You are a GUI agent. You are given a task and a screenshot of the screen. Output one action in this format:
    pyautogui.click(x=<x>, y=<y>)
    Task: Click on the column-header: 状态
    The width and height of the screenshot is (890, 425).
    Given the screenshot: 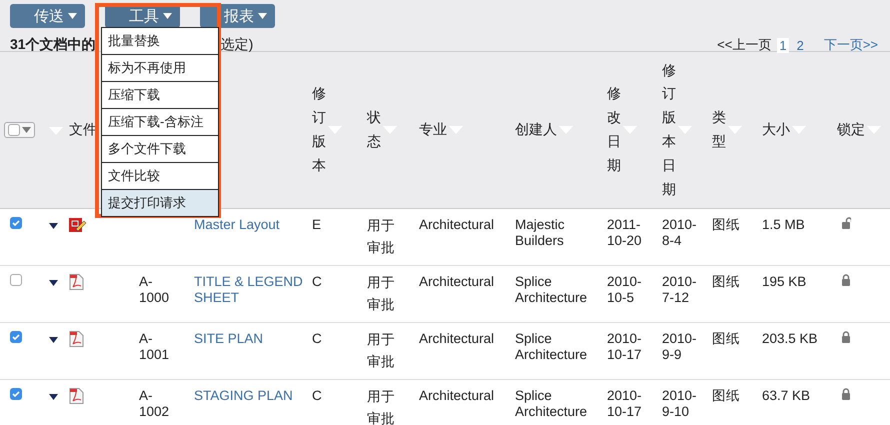 What is the action you would take?
    pyautogui.click(x=374, y=129)
    